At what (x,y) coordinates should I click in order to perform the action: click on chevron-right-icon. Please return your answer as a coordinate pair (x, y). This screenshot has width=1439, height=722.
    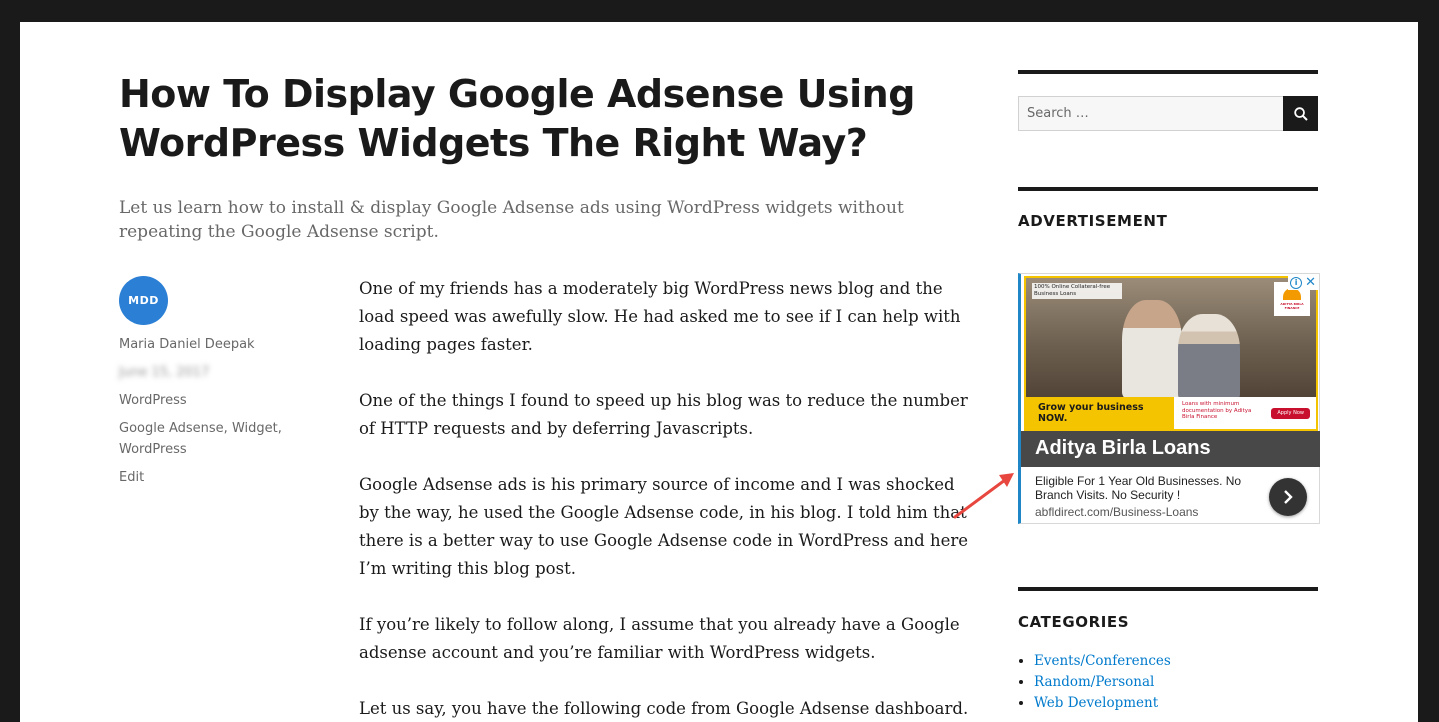
    Looking at the image, I should click on (1288, 497).